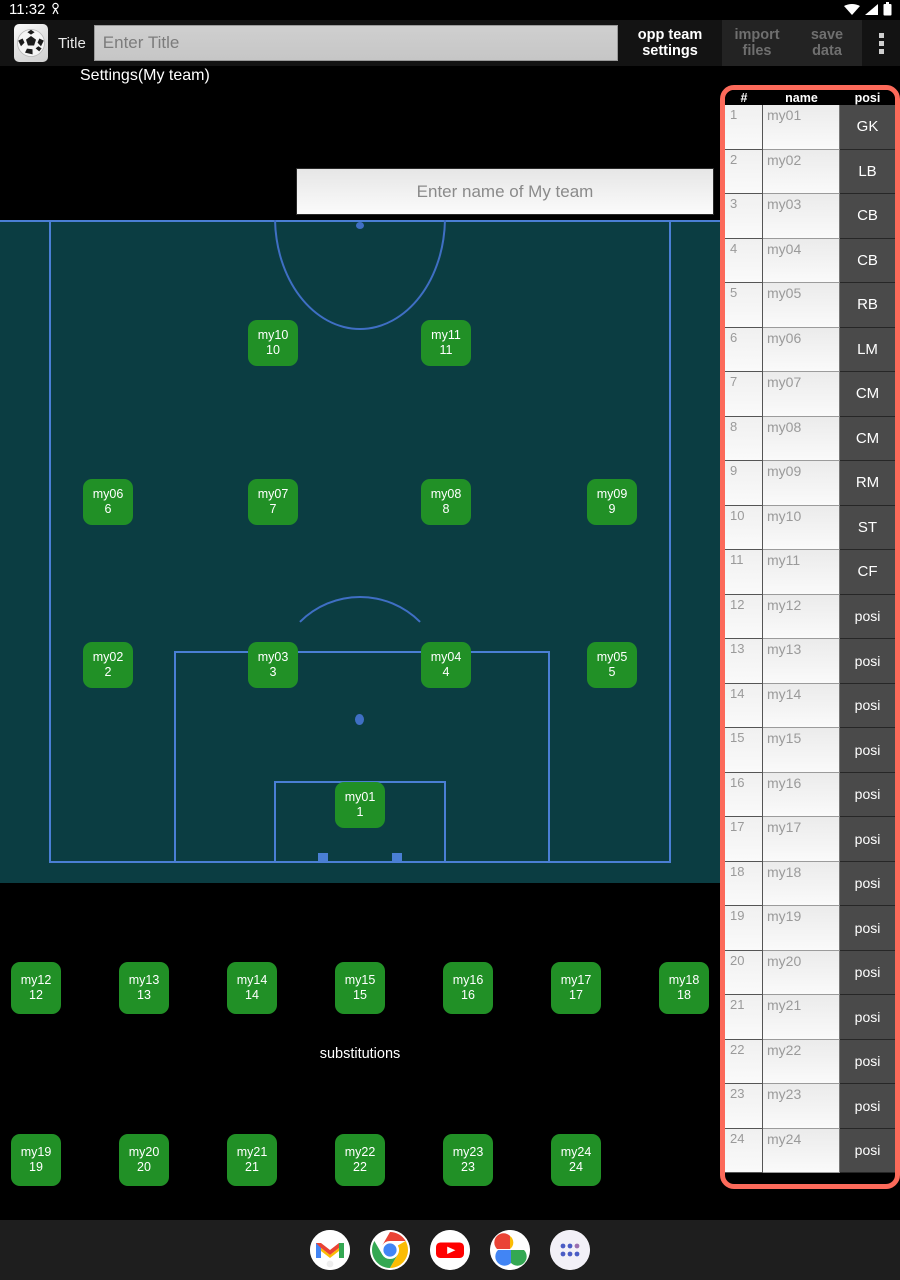 This screenshot has height=1280, width=900. I want to click on substitute-chip: my18 18, so click(684, 988).